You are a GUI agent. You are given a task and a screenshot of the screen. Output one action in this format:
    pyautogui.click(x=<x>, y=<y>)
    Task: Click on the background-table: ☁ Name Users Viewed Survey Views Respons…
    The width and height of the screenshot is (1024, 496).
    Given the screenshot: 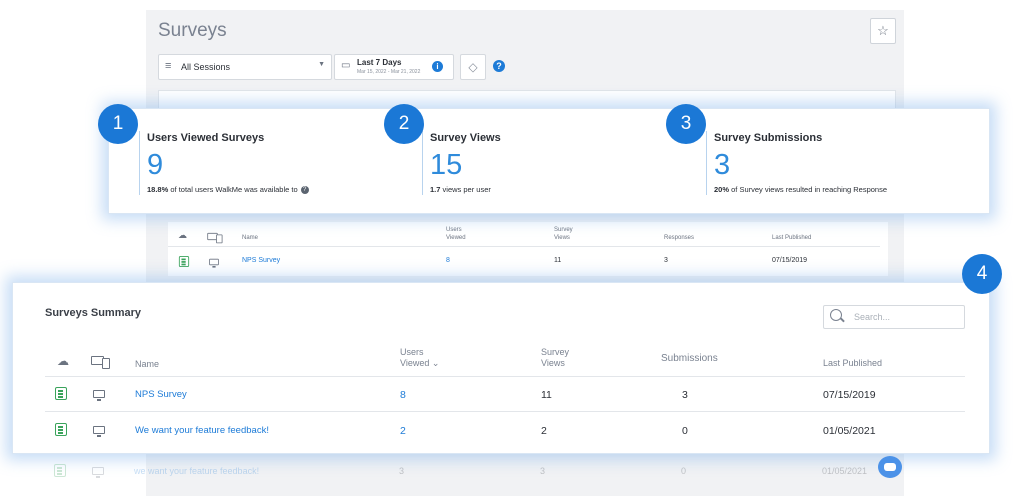 What is the action you would take?
    pyautogui.click(x=528, y=249)
    